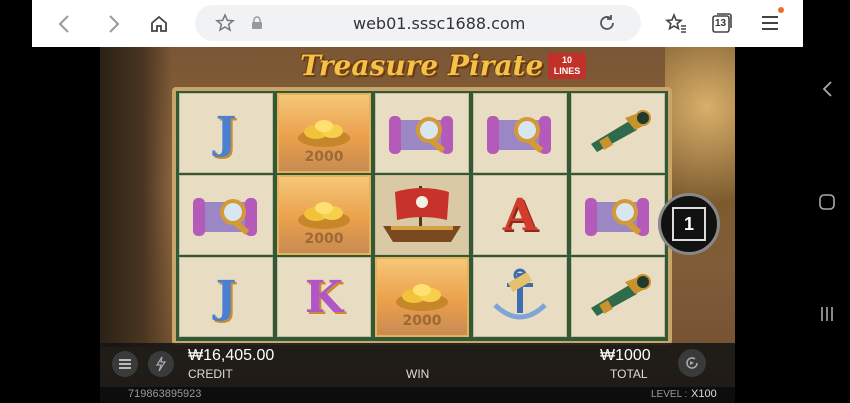  What do you see at coordinates (676, 23) in the screenshot?
I see `favorites-icon` at bounding box center [676, 23].